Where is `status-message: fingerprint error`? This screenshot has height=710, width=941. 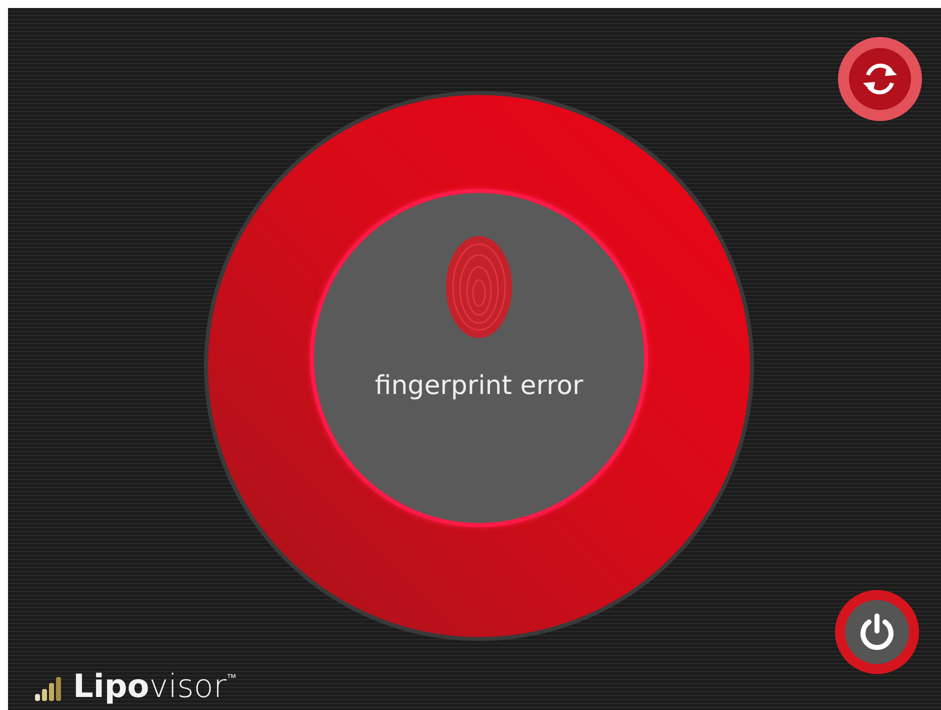
status-message: fingerprint error is located at coordinates (479, 386).